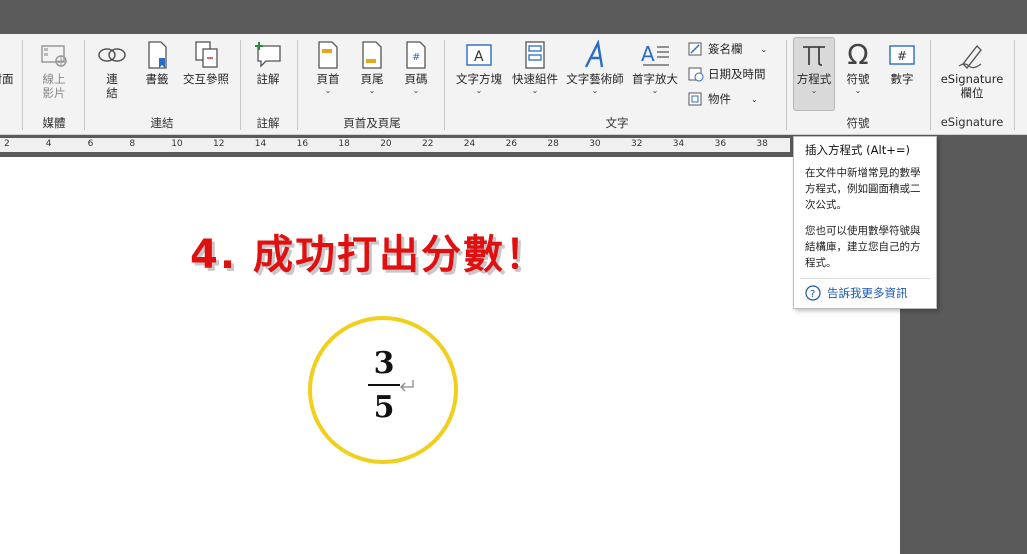 The height and width of the screenshot is (554, 1027). What do you see at coordinates (719, 99) in the screenshot?
I see `object-label: 物件` at bounding box center [719, 99].